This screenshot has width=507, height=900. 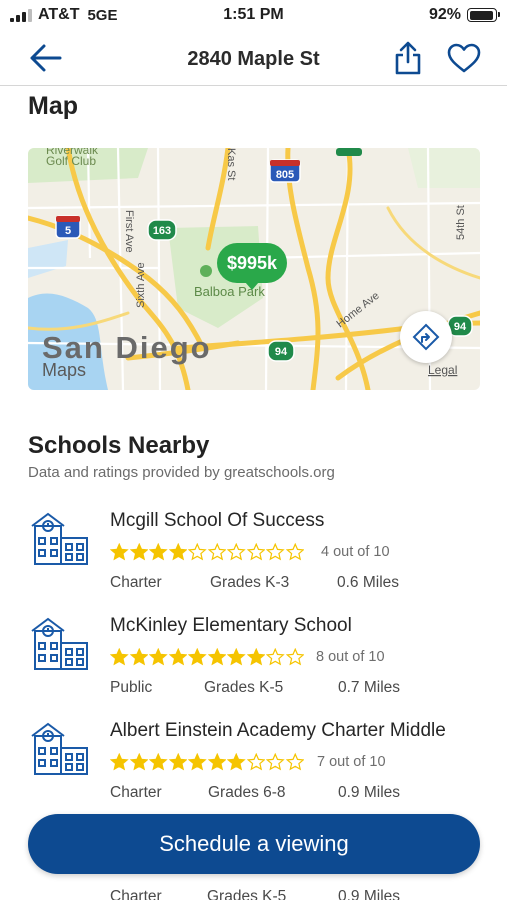 I want to click on svg-text: 163, so click(x=162, y=231).